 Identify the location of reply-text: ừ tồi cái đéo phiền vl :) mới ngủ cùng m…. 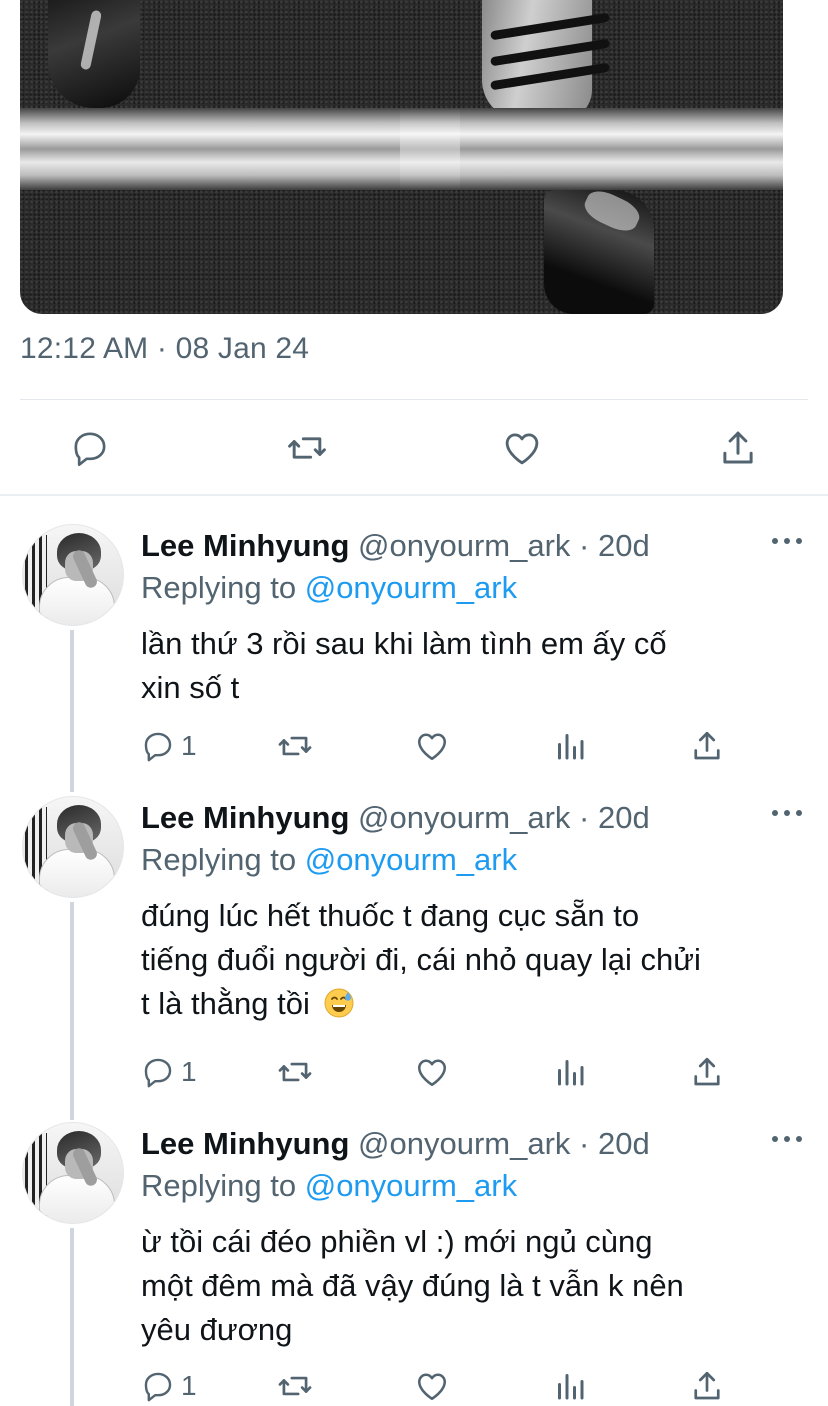
(412, 1285).